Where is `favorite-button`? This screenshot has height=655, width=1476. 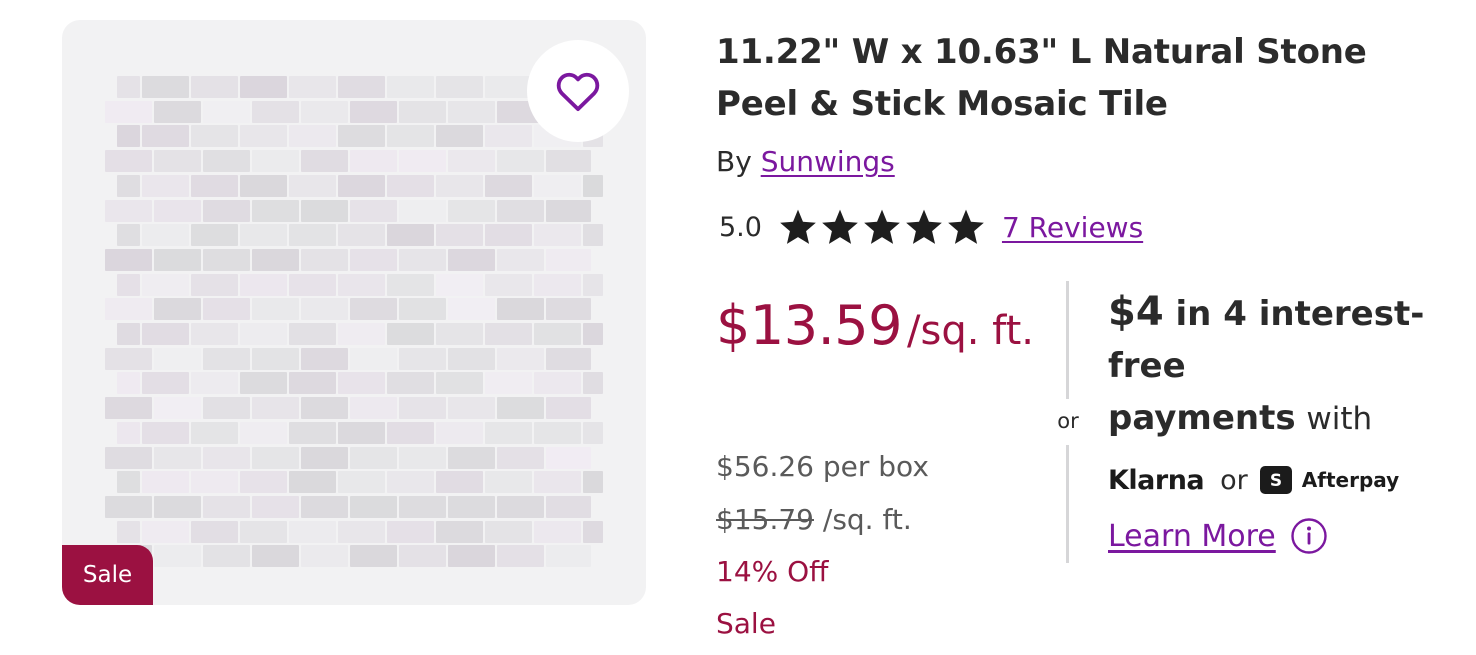
favorite-button is located at coordinates (578, 91).